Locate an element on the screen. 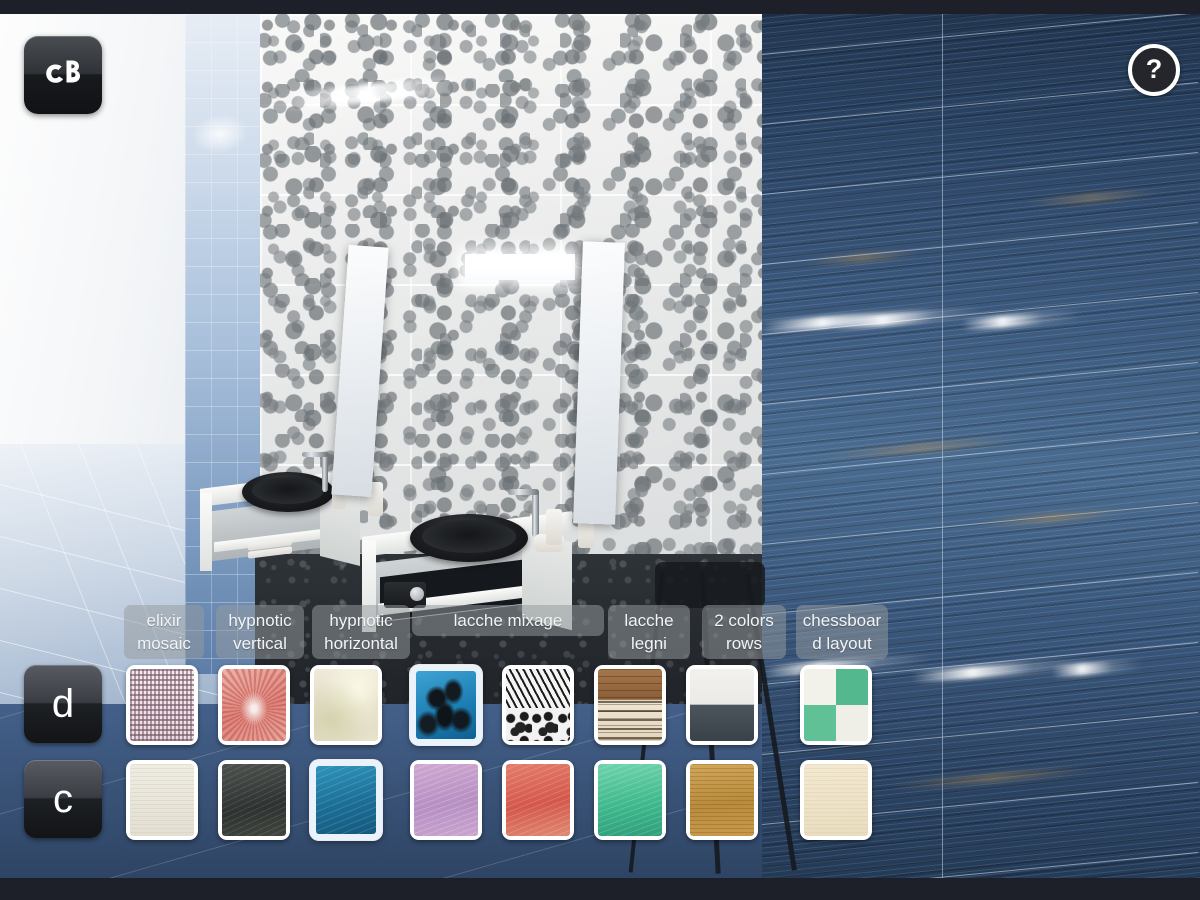  app-logo-button is located at coordinates (63, 75).